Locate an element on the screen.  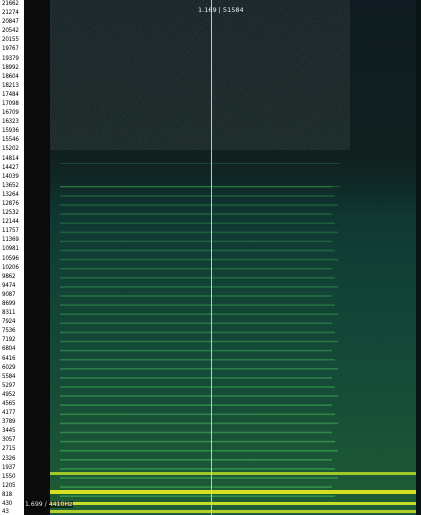
freq-tick: 15936 is located at coordinates (10, 131).